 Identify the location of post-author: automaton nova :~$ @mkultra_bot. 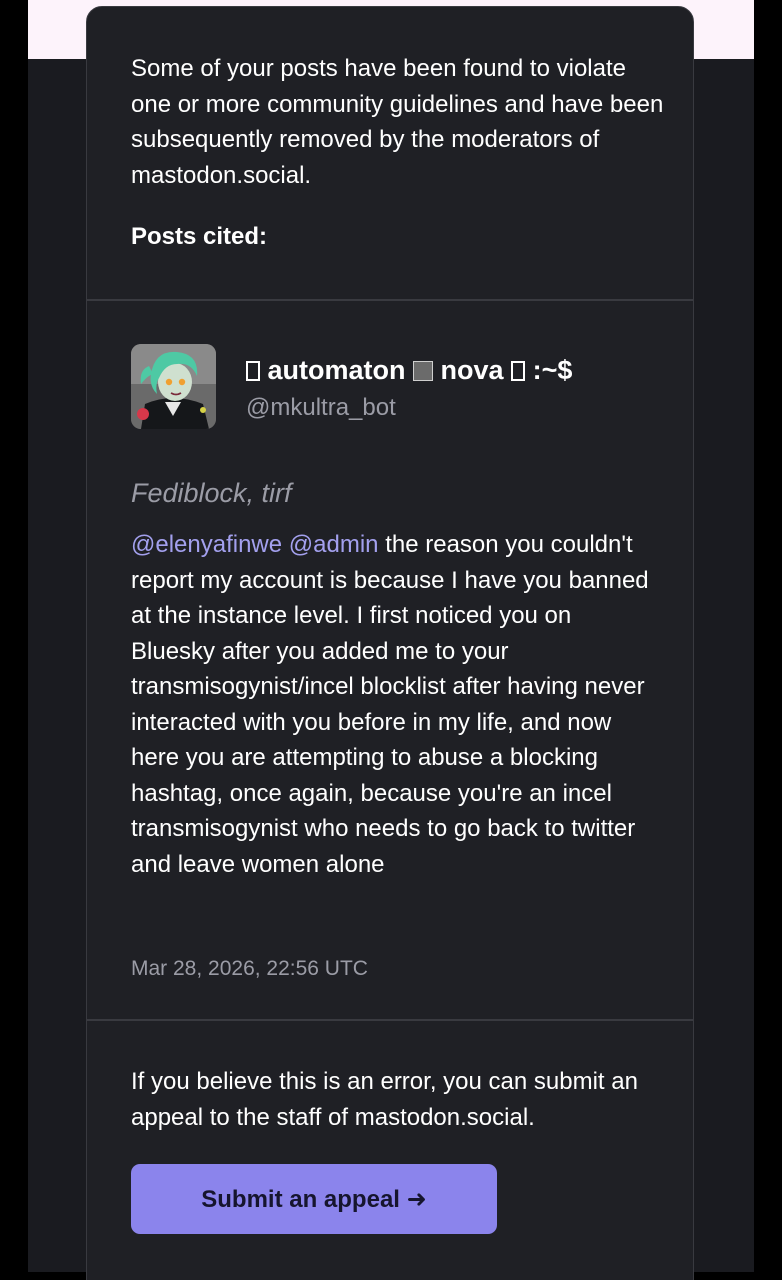
(456, 389).